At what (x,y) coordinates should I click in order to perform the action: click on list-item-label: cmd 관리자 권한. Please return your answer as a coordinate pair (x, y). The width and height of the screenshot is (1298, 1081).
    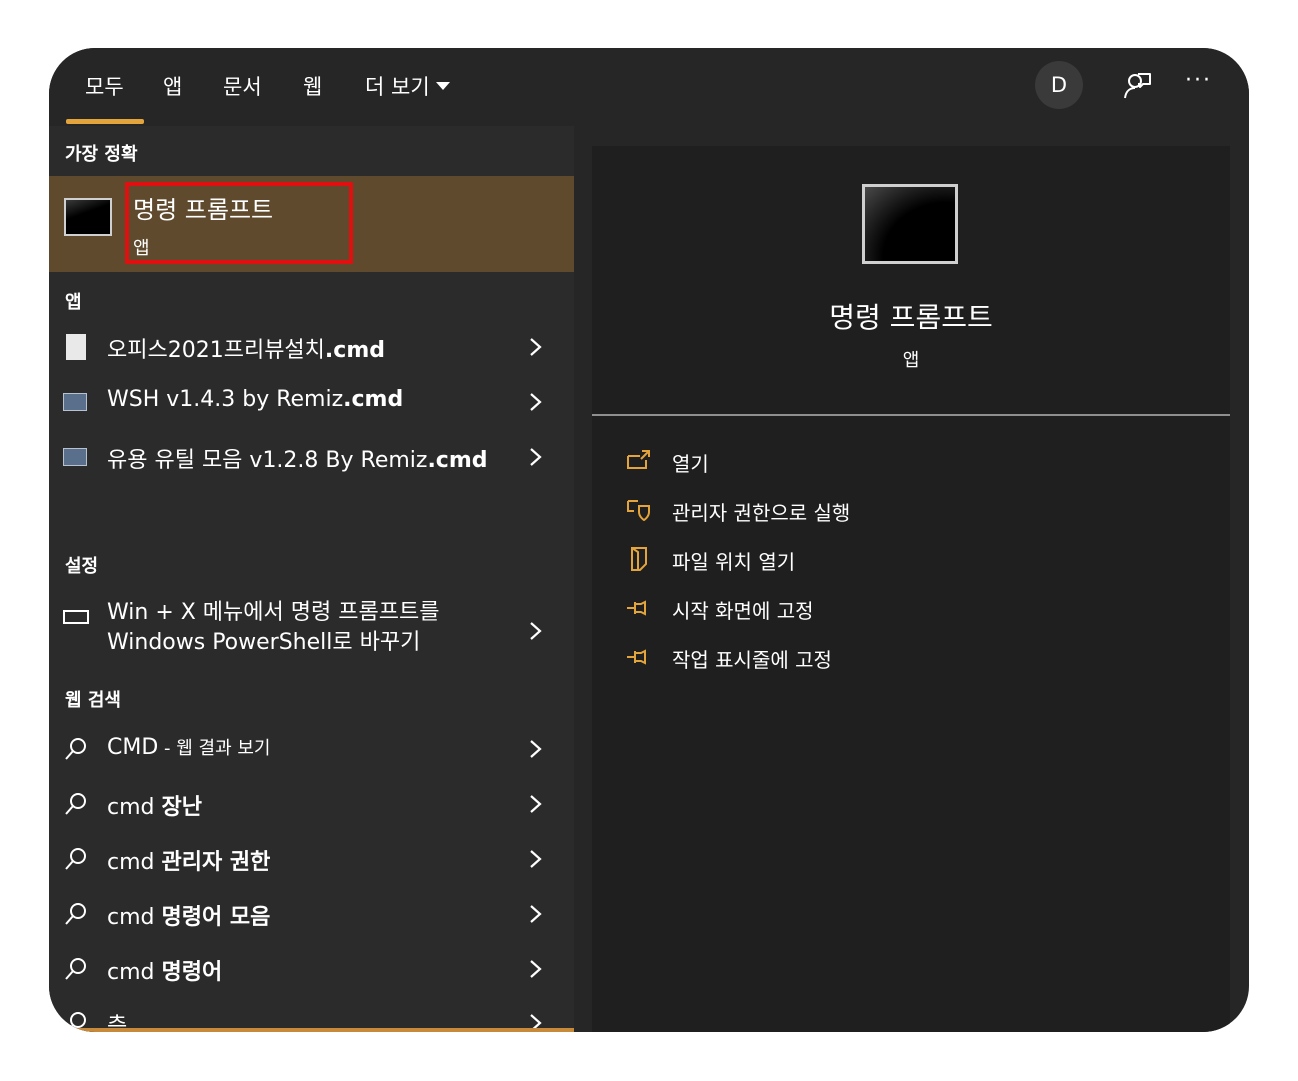
    Looking at the image, I should click on (189, 862).